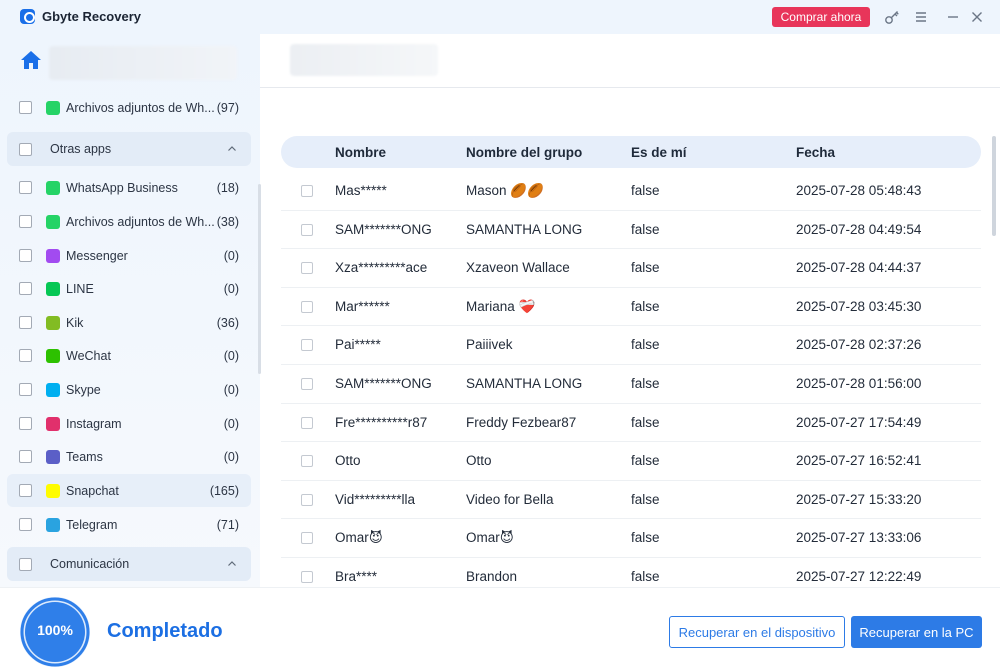  I want to click on menu-icon, so click(921, 17).